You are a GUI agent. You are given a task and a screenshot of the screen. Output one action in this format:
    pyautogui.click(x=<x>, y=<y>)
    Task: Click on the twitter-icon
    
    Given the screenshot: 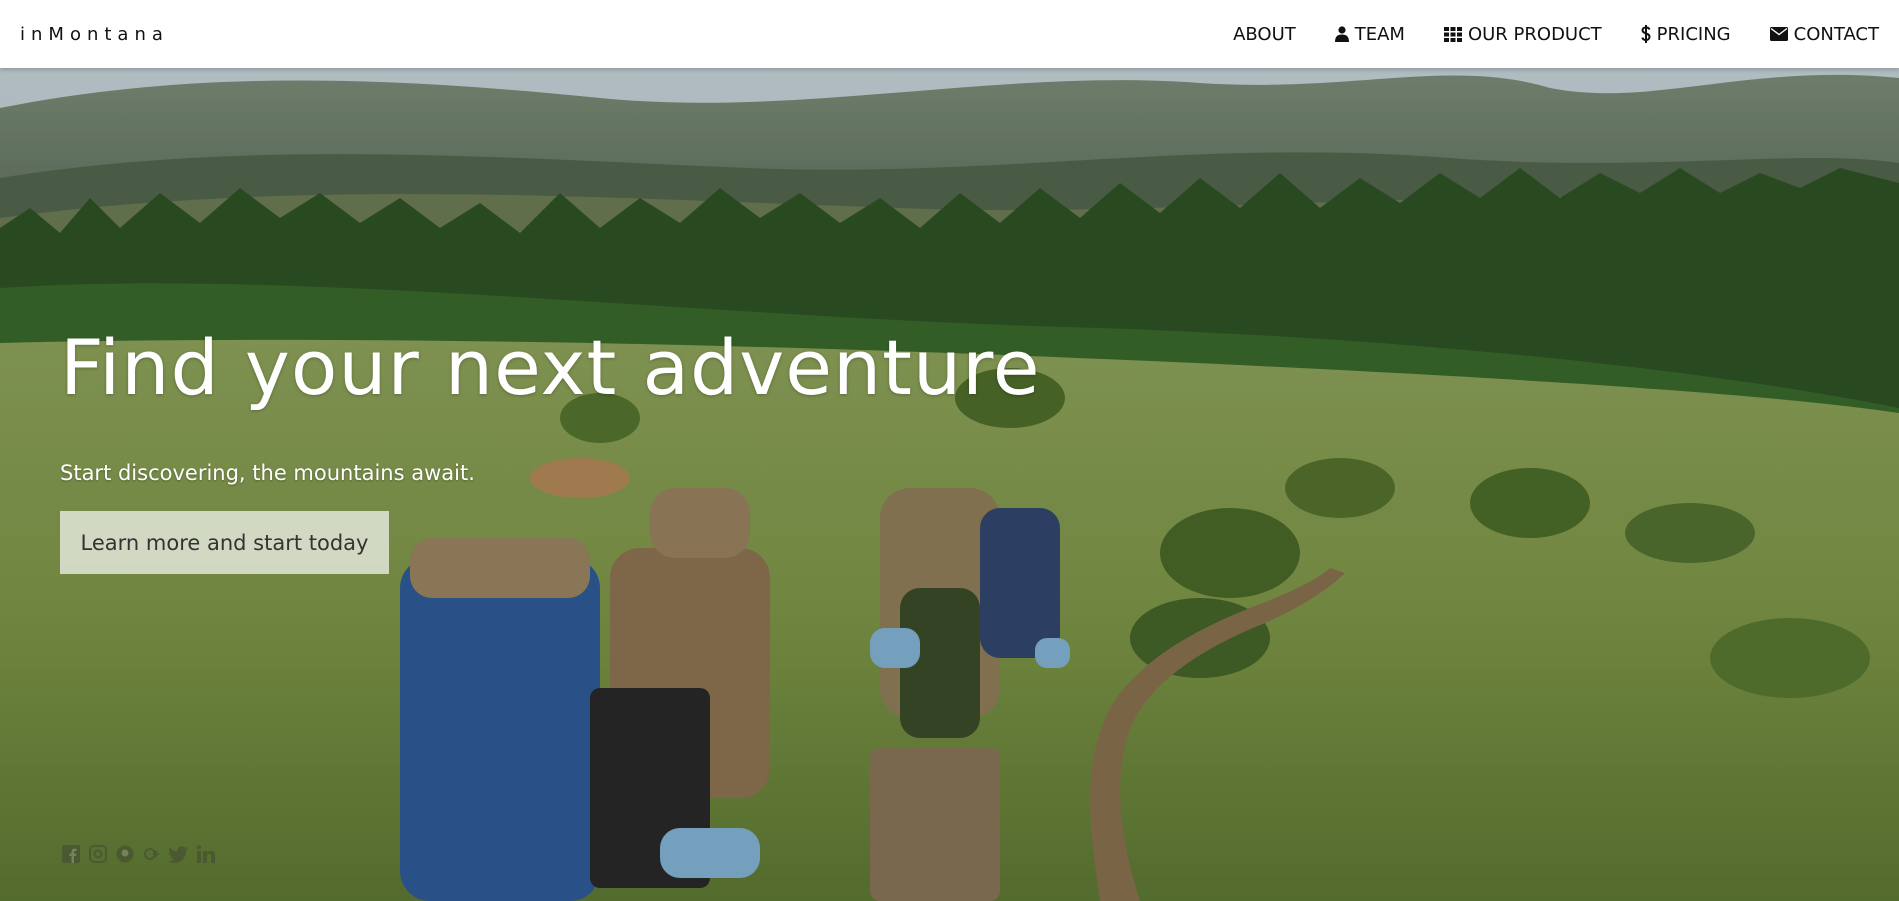 What is the action you would take?
    pyautogui.click(x=179, y=854)
    